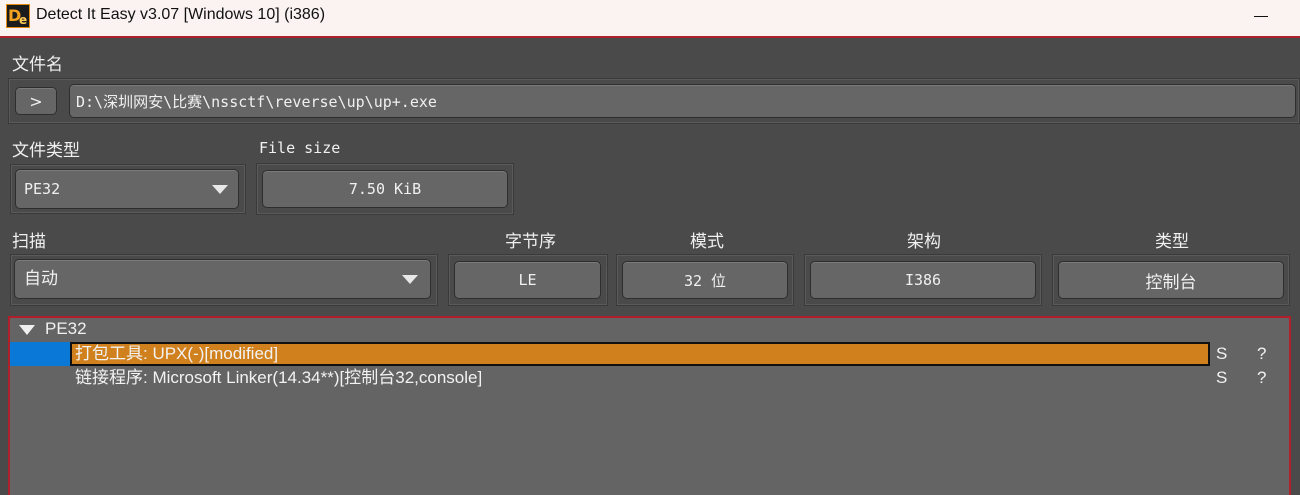  What do you see at coordinates (1172, 242) in the screenshot?
I see `type-label: 类型` at bounding box center [1172, 242].